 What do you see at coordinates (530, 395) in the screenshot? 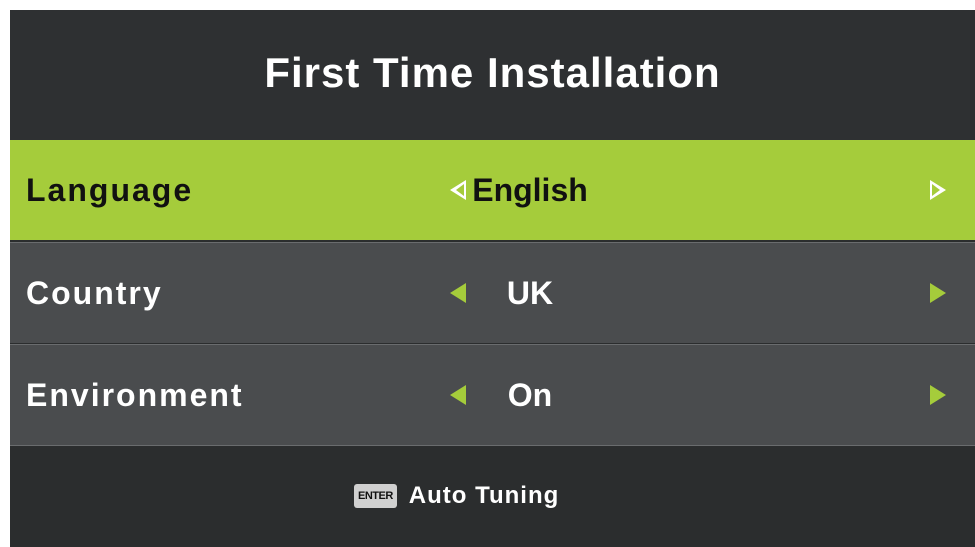
I see `setting-value: On` at bounding box center [530, 395].